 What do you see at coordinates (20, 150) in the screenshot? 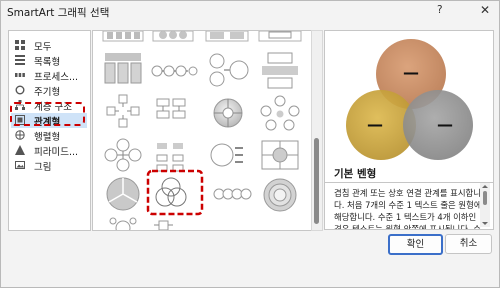
I see `pyramid-icon` at bounding box center [20, 150].